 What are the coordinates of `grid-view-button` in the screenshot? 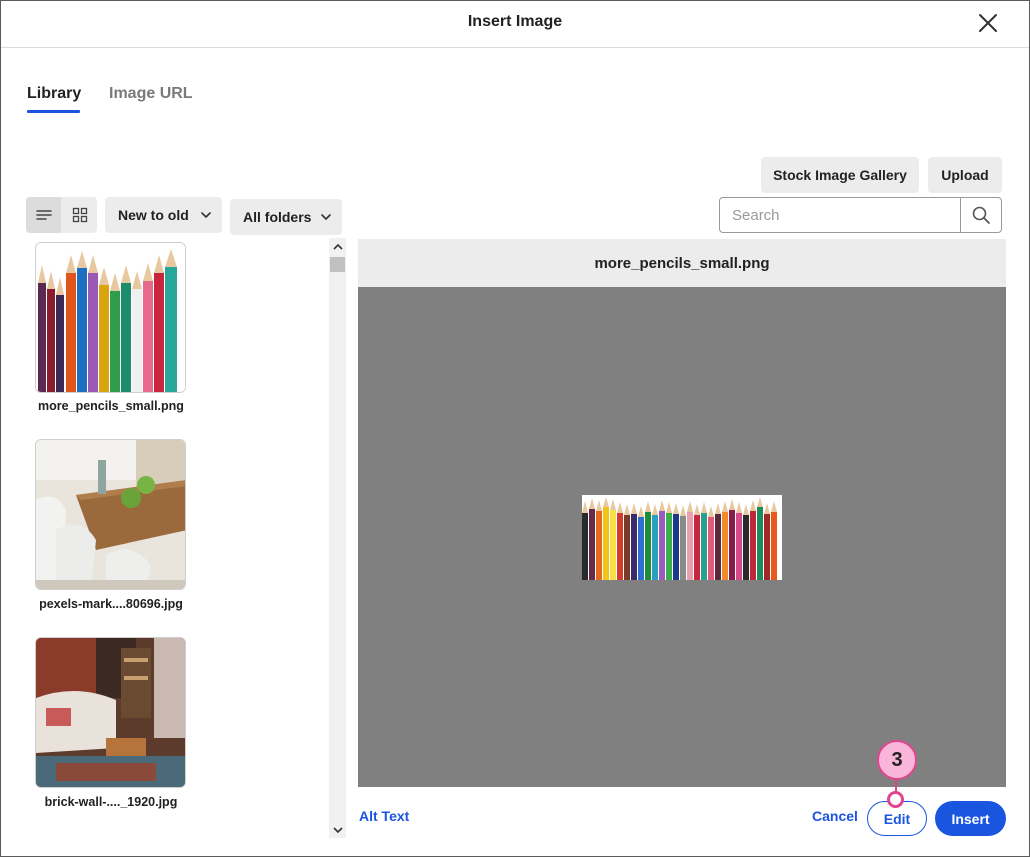 It's located at (79, 215).